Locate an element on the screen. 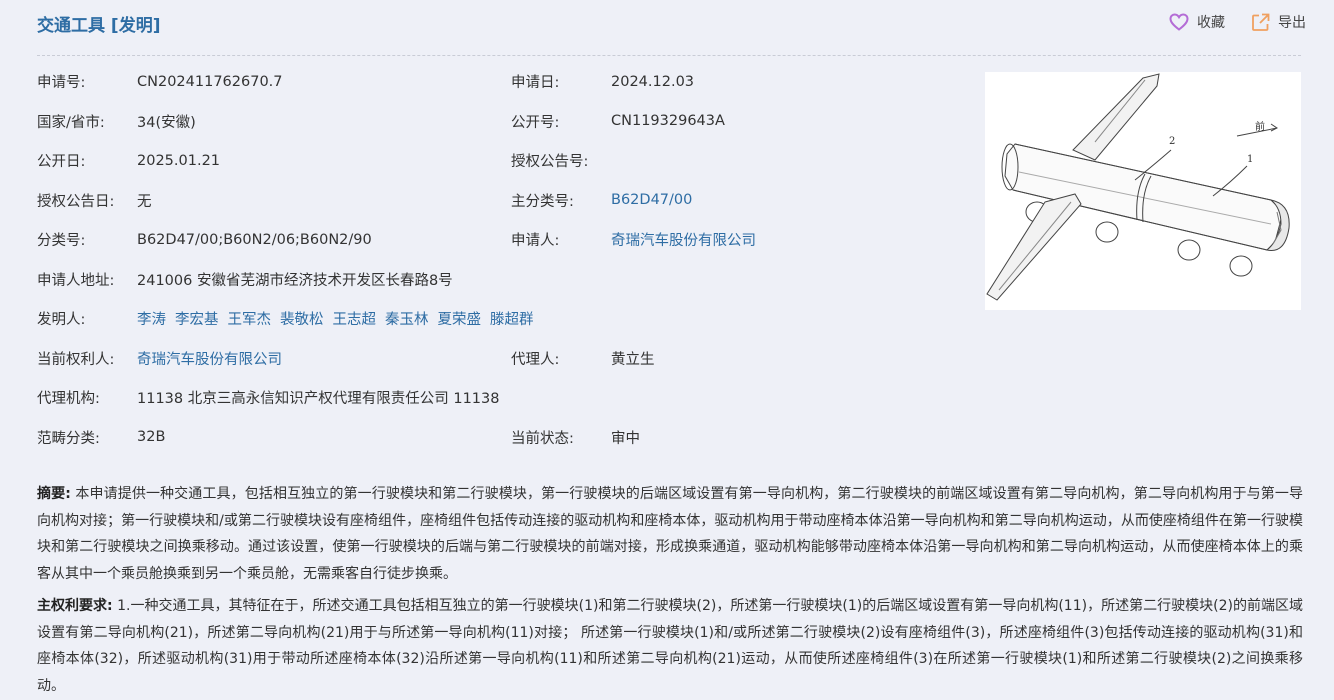 Image resolution: width=1334 pixels, height=700 pixels. abstract-label: 摘要: is located at coordinates (54, 494).